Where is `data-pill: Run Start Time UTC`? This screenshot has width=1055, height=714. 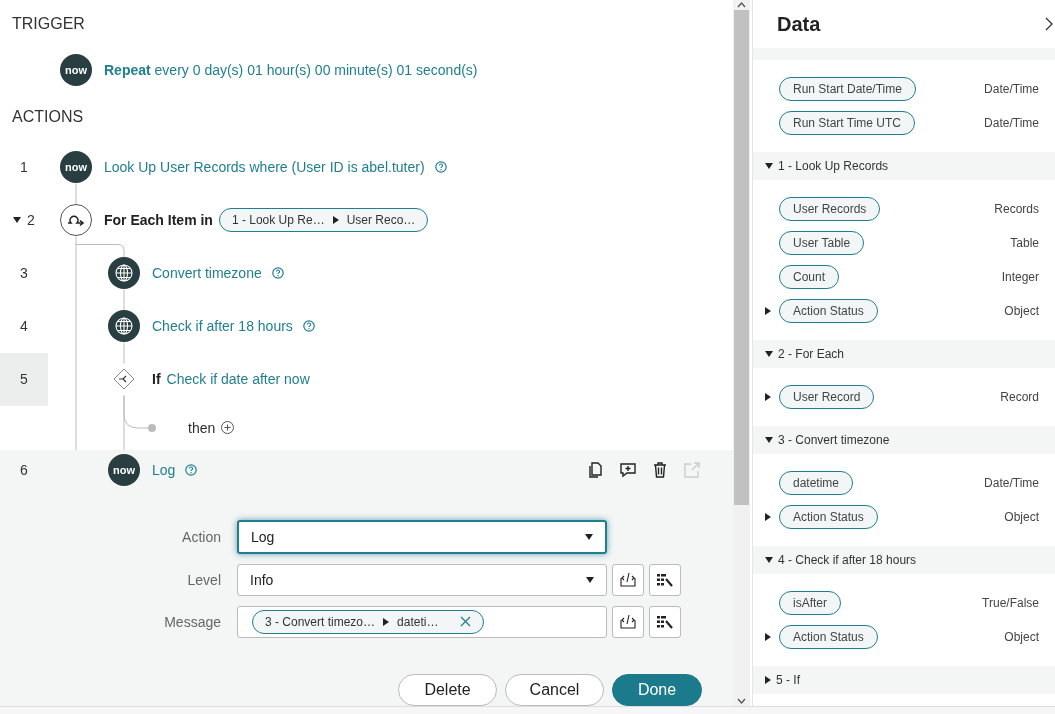
data-pill: Run Start Time UTC is located at coordinates (847, 123).